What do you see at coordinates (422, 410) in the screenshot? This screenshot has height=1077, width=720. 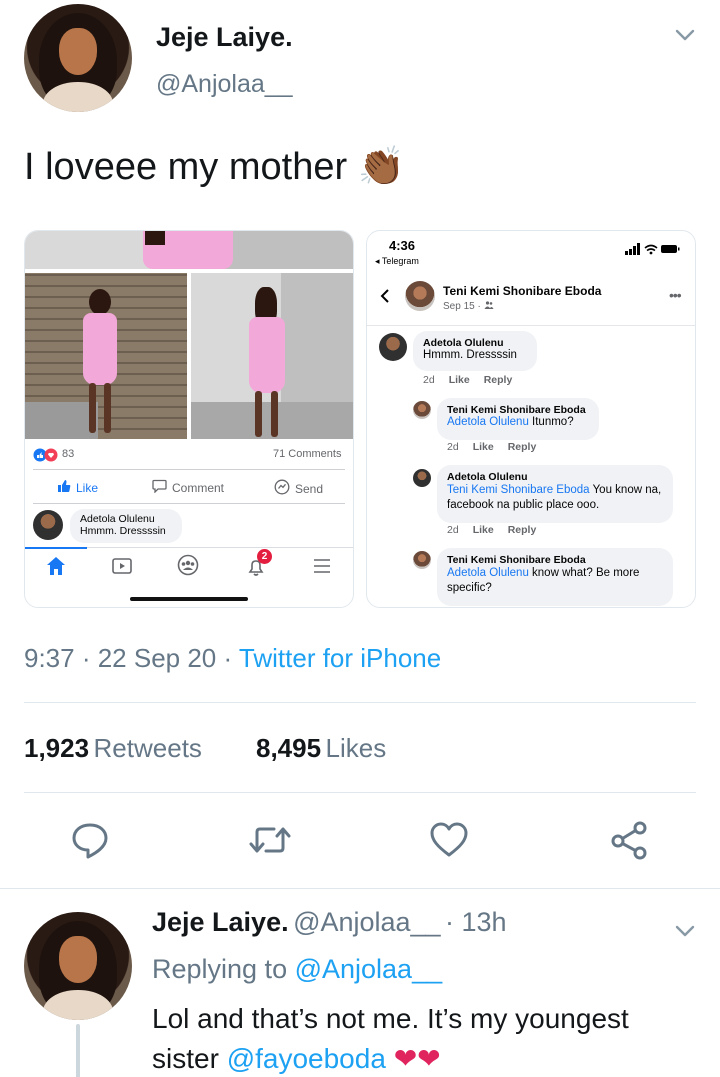 I see `comment-2-avatar` at bounding box center [422, 410].